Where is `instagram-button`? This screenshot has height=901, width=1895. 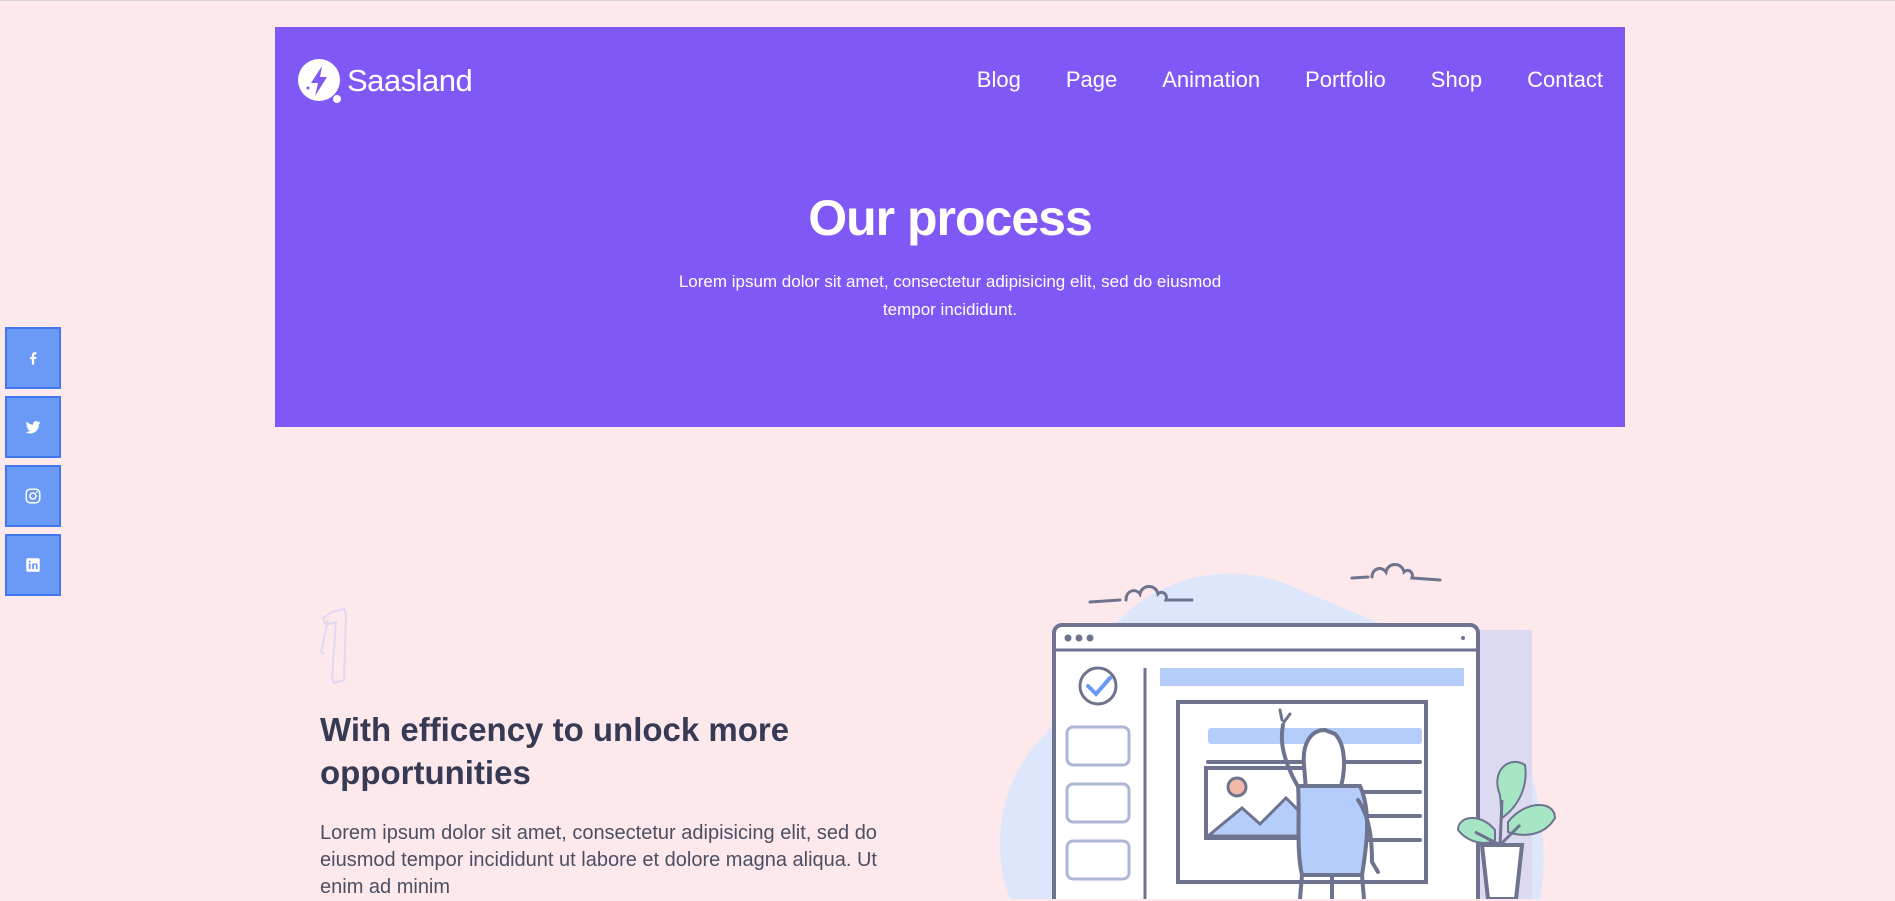
instagram-button is located at coordinates (33, 496).